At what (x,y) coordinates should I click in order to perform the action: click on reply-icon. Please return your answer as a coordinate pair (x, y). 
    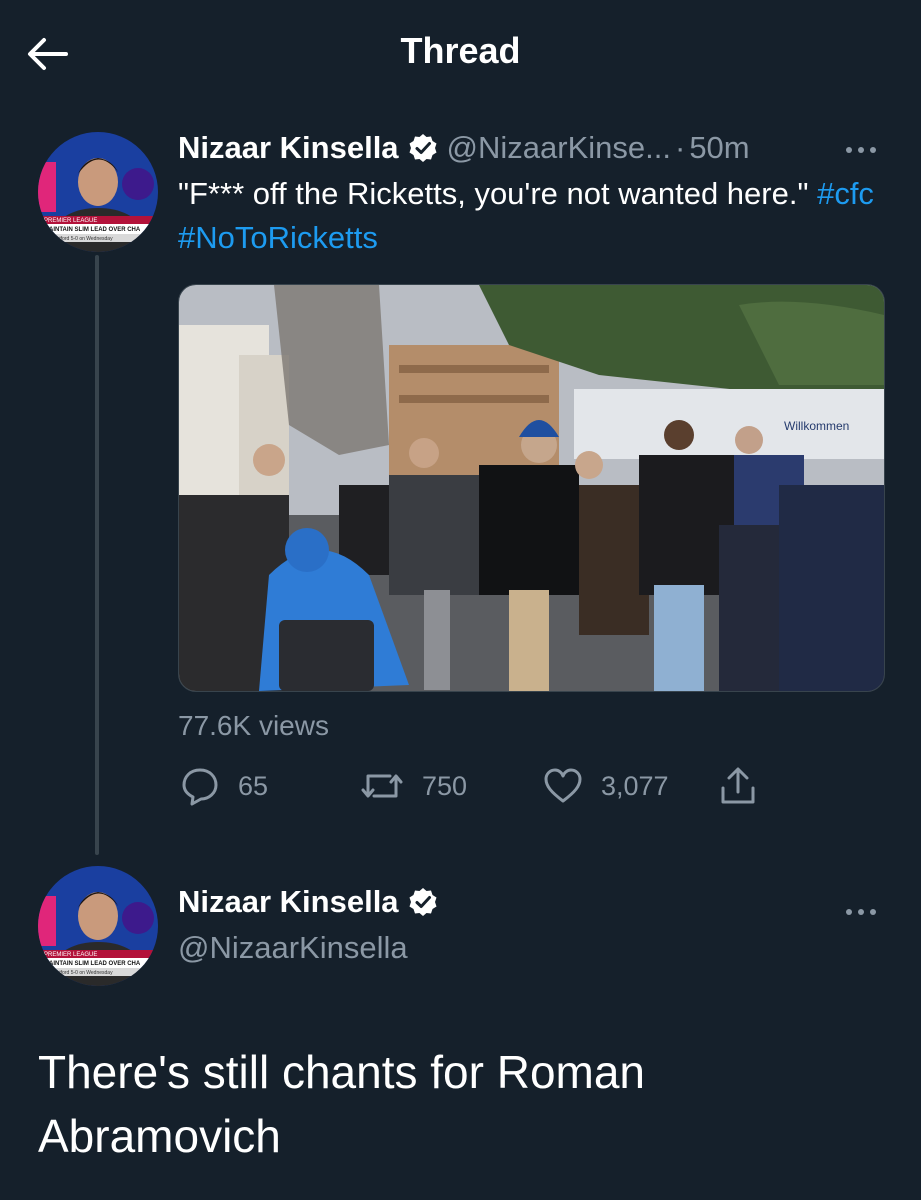
    Looking at the image, I should click on (200, 787).